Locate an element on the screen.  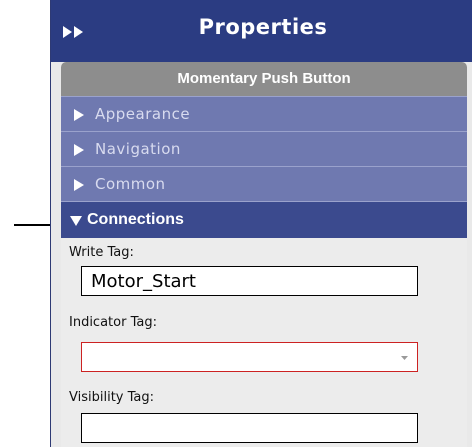
indicator-tag-input is located at coordinates (249, 357).